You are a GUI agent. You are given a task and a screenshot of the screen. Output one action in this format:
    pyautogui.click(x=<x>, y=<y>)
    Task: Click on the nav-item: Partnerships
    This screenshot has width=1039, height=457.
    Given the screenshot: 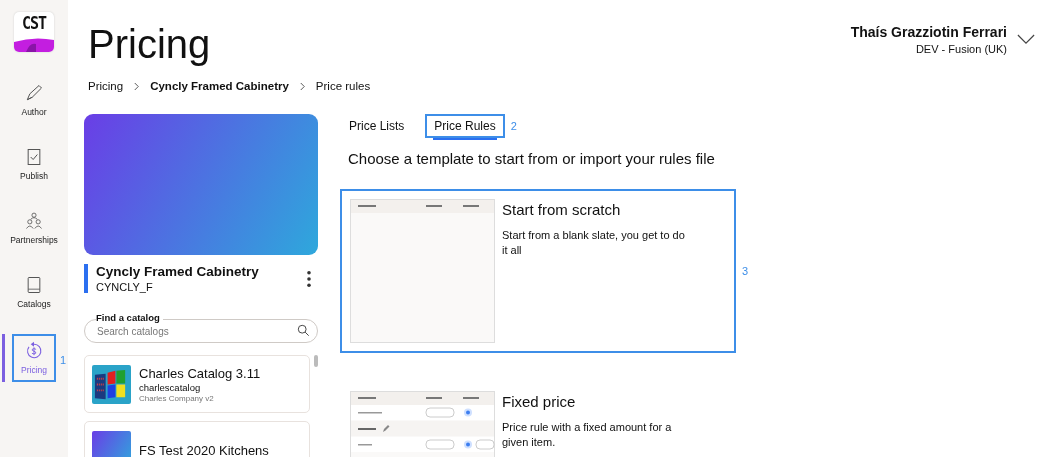 What is the action you would take?
    pyautogui.click(x=34, y=228)
    